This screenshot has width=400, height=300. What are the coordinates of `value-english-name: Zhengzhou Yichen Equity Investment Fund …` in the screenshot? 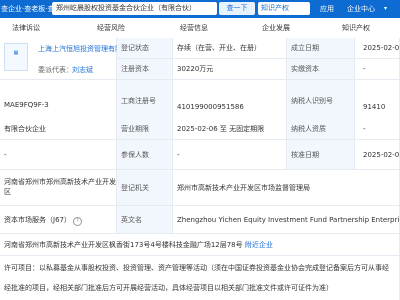 It's located at (286, 220).